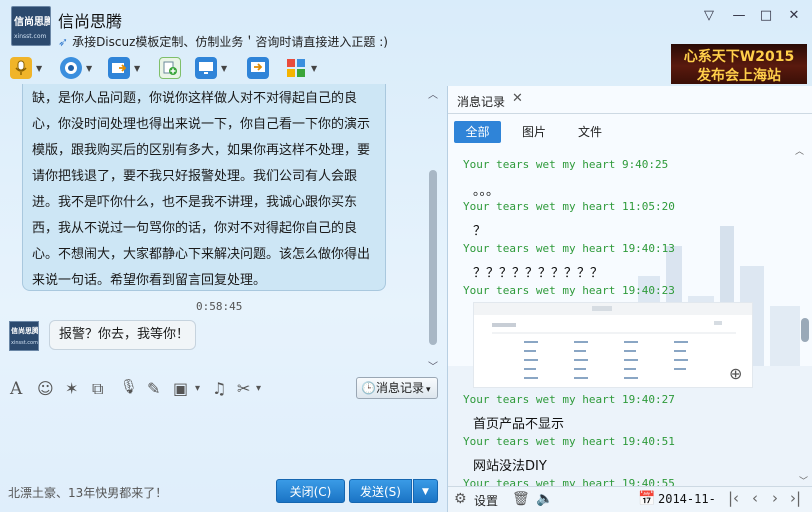 The image size is (812, 512). What do you see at coordinates (76, 68) in the screenshot?
I see `video-call-button: ▼` at bounding box center [76, 68].